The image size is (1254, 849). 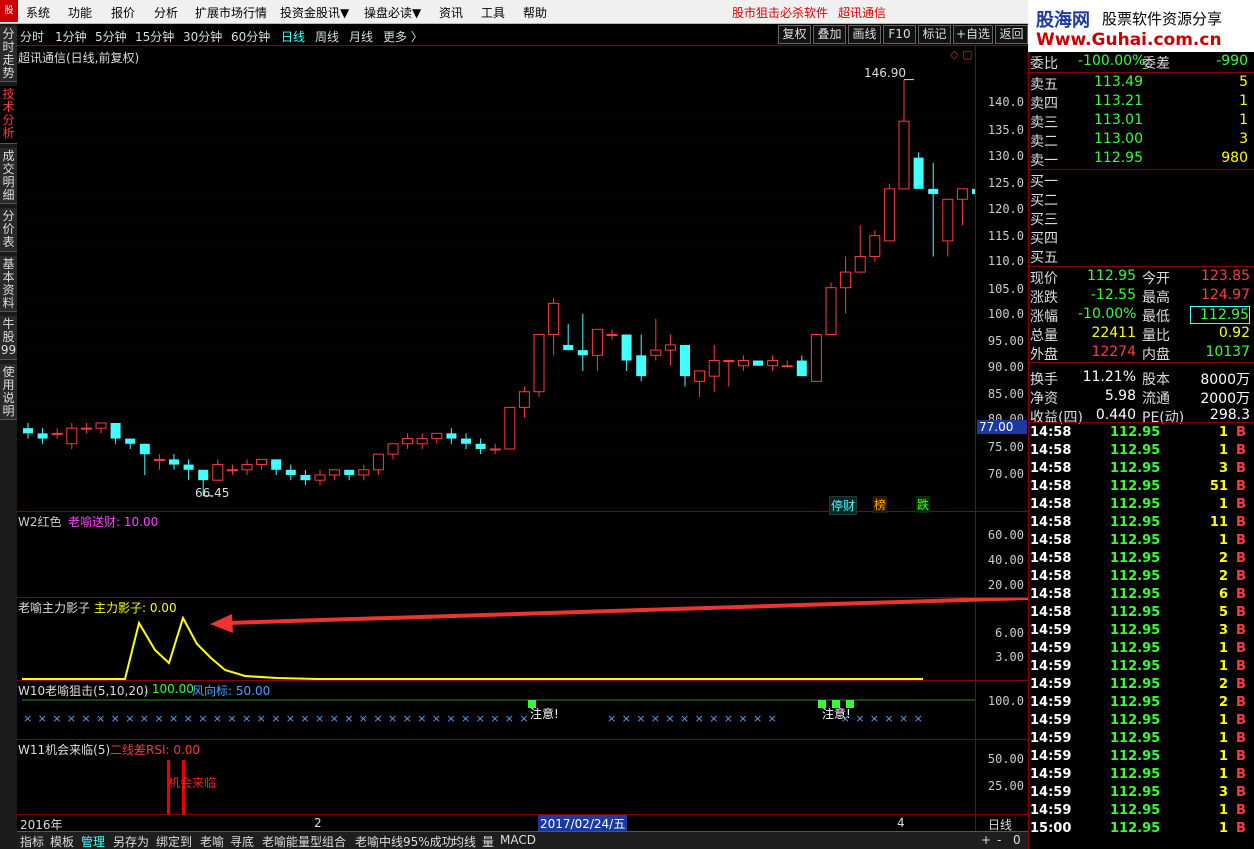 What do you see at coordinates (38, 12) in the screenshot?
I see `menu-system: 系统` at bounding box center [38, 12].